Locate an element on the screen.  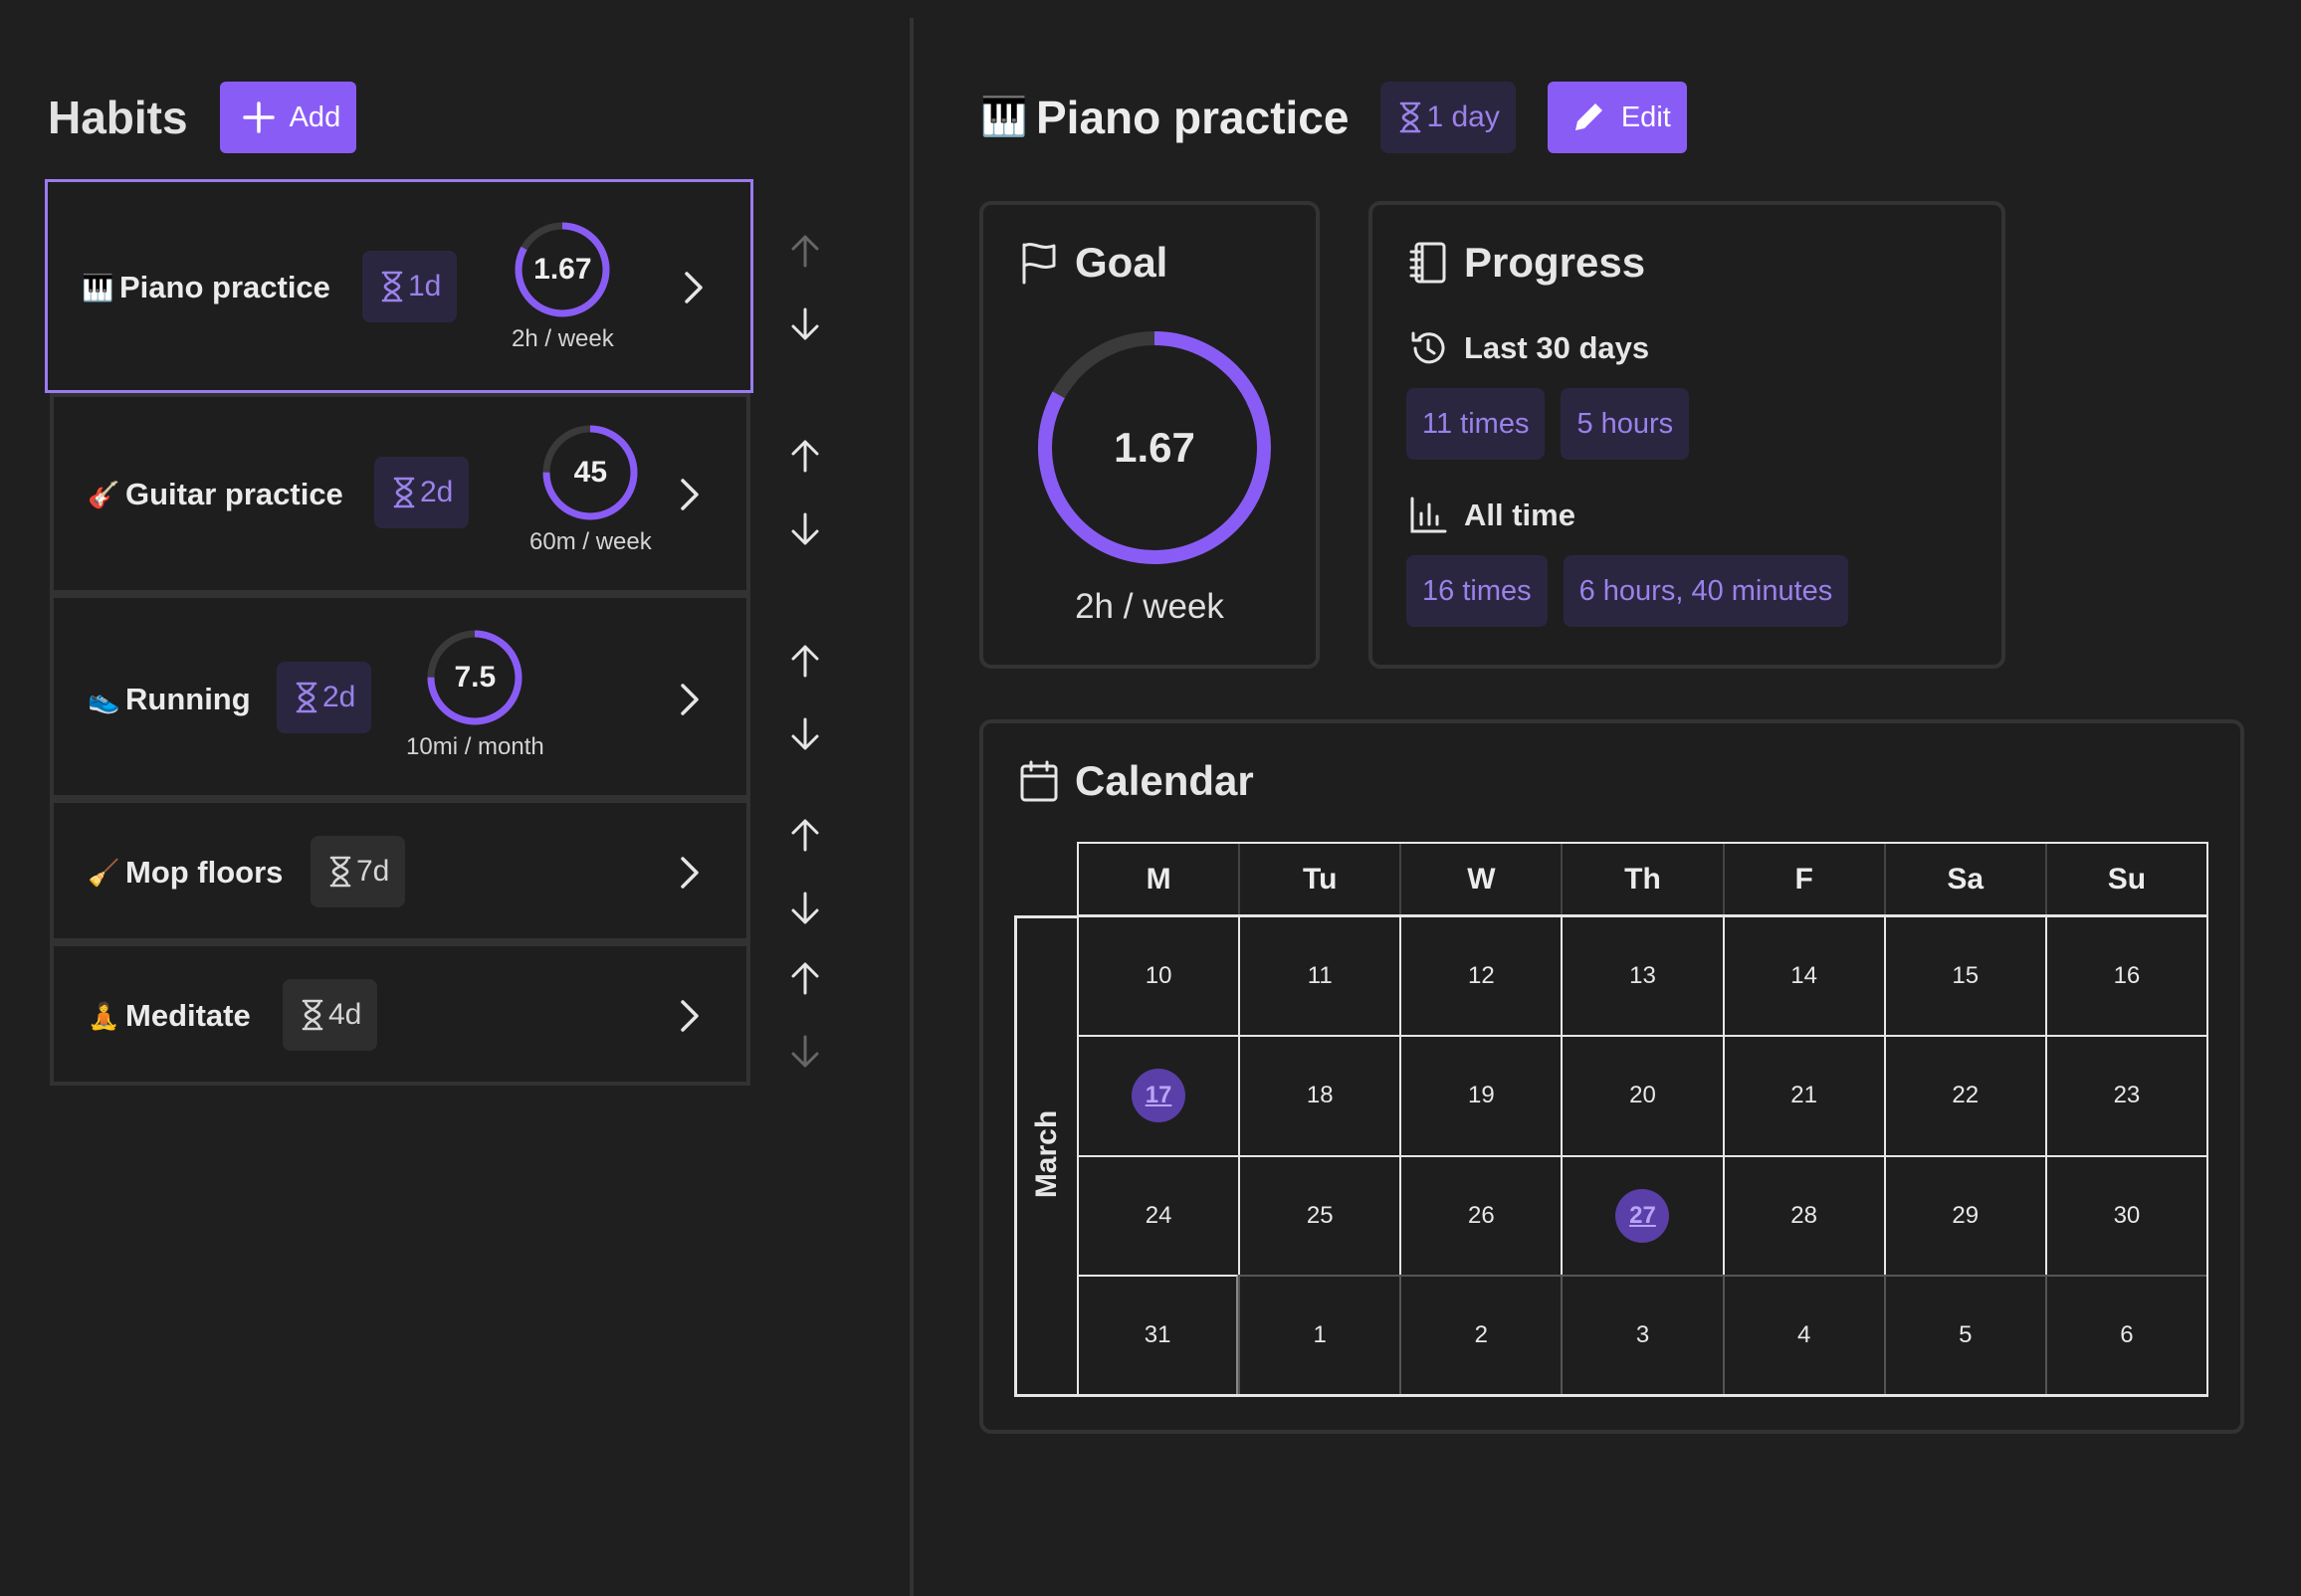
habits-title: Habits is located at coordinates (118, 118).